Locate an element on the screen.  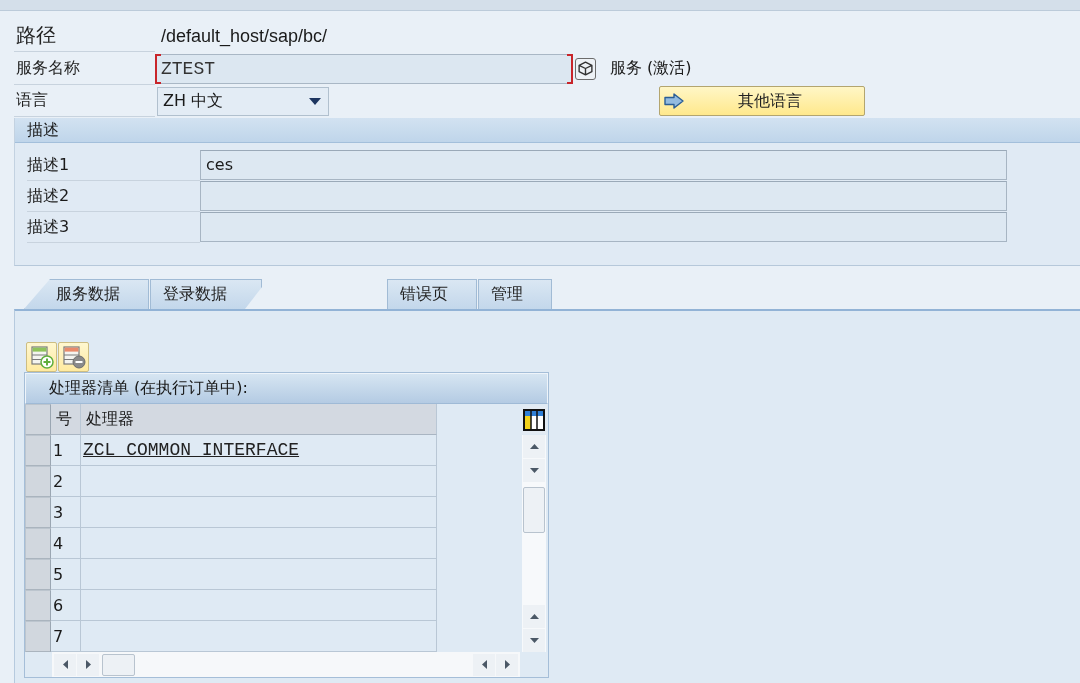
tab: 错误页 is located at coordinates (432, 294).